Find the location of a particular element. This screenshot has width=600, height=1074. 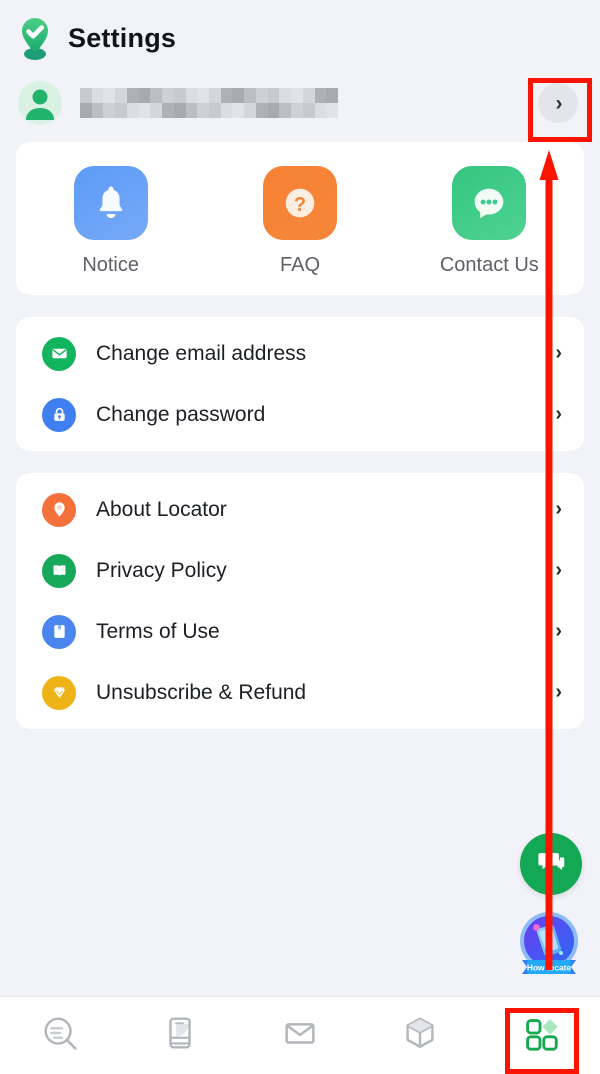

settings-row-label: Change password is located at coordinates (181, 414).